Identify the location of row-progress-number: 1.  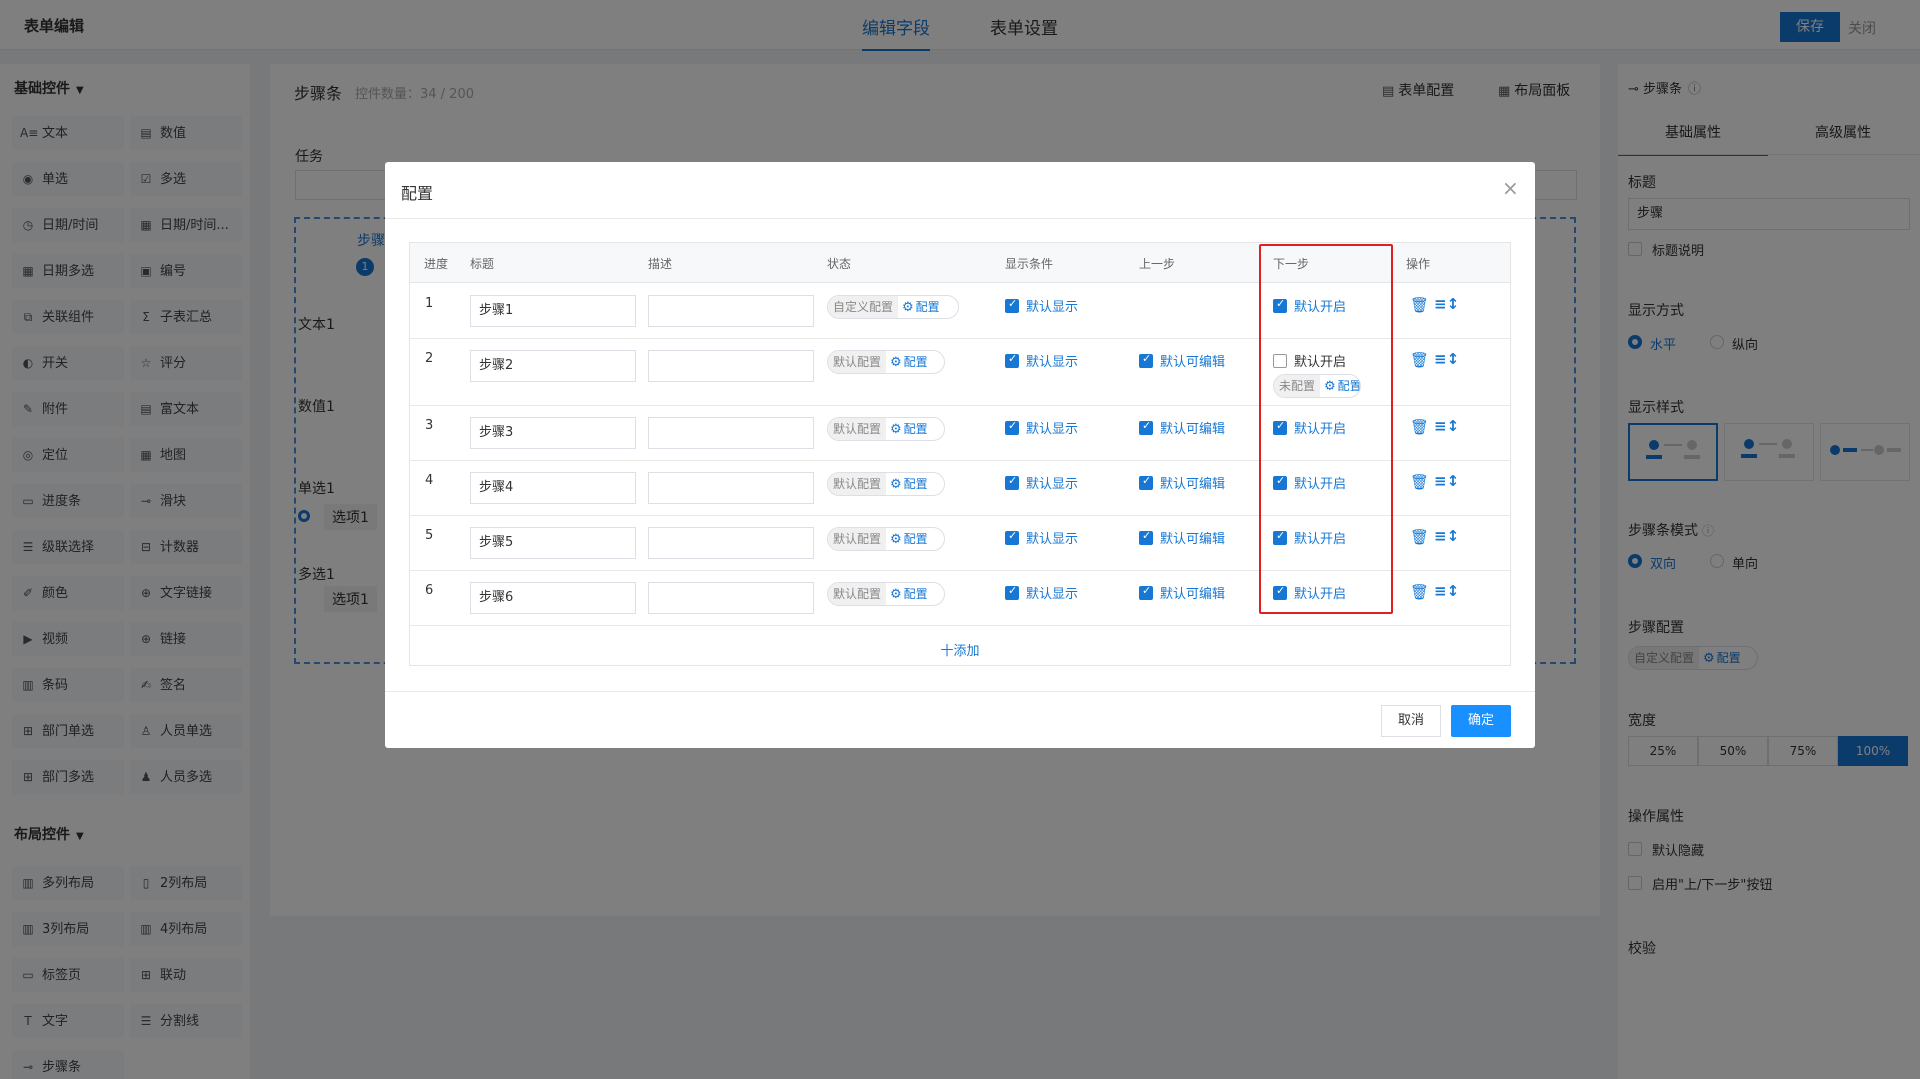
(429, 303).